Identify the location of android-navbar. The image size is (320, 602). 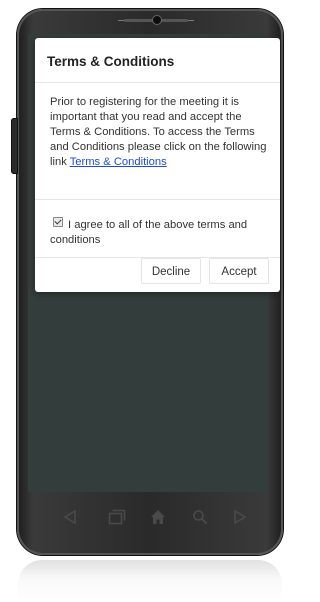
(148, 519).